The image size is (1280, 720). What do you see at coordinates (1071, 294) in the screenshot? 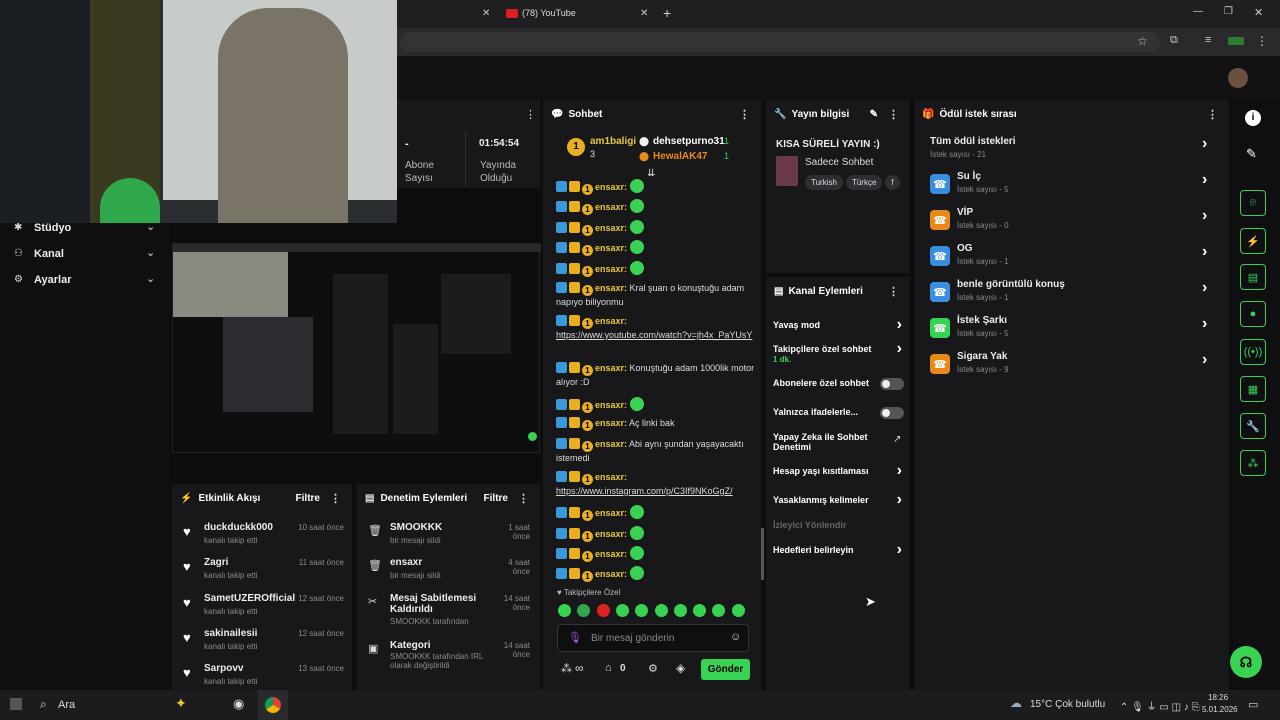
I see `reward-item: ☎ benle görüntülü konuş İstek sayısı - 1 ›` at bounding box center [1071, 294].